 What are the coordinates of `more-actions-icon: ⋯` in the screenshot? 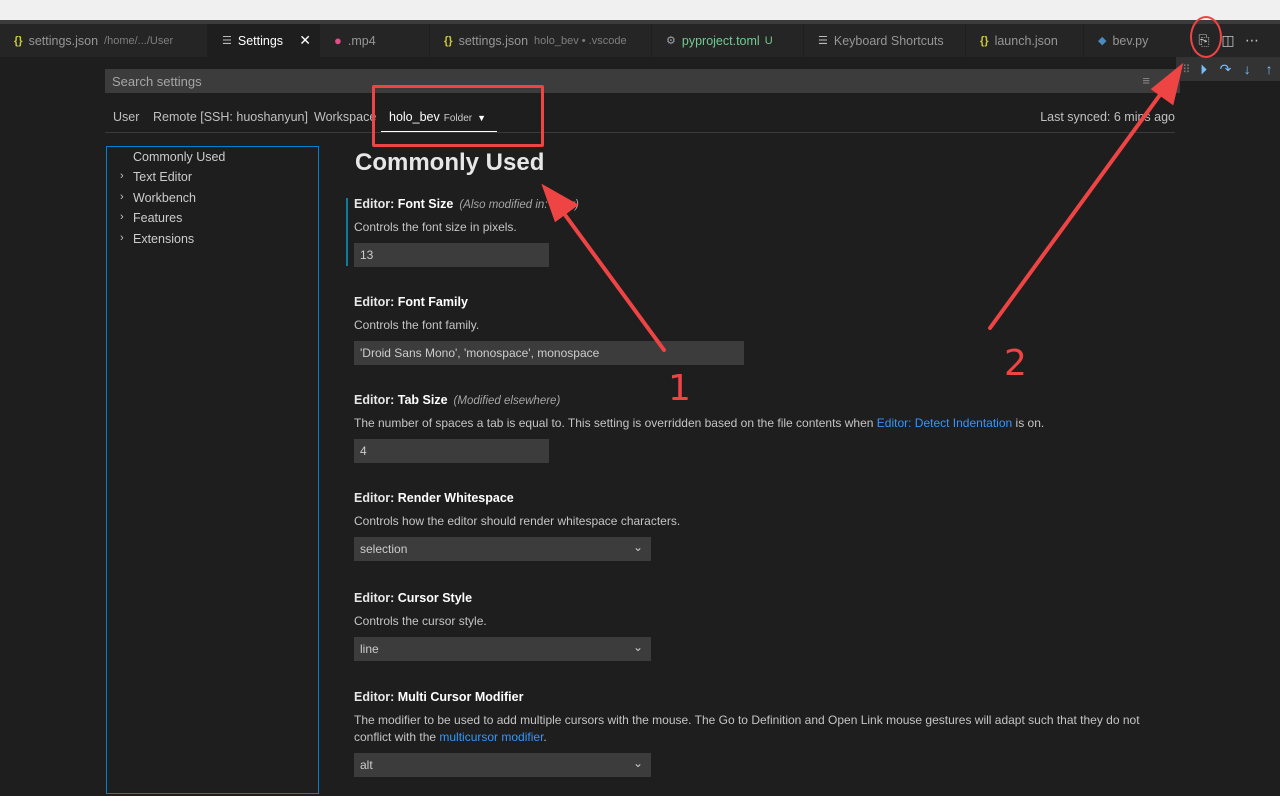 It's located at (1252, 40).